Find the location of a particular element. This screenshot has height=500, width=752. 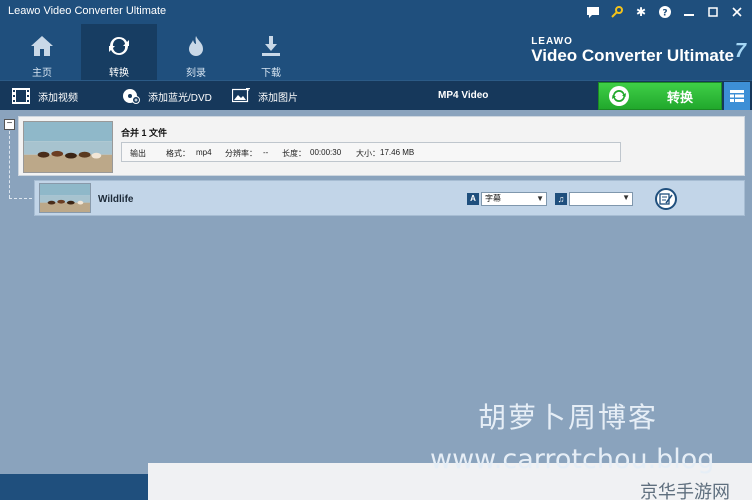

home-icon is located at coordinates (42, 46).